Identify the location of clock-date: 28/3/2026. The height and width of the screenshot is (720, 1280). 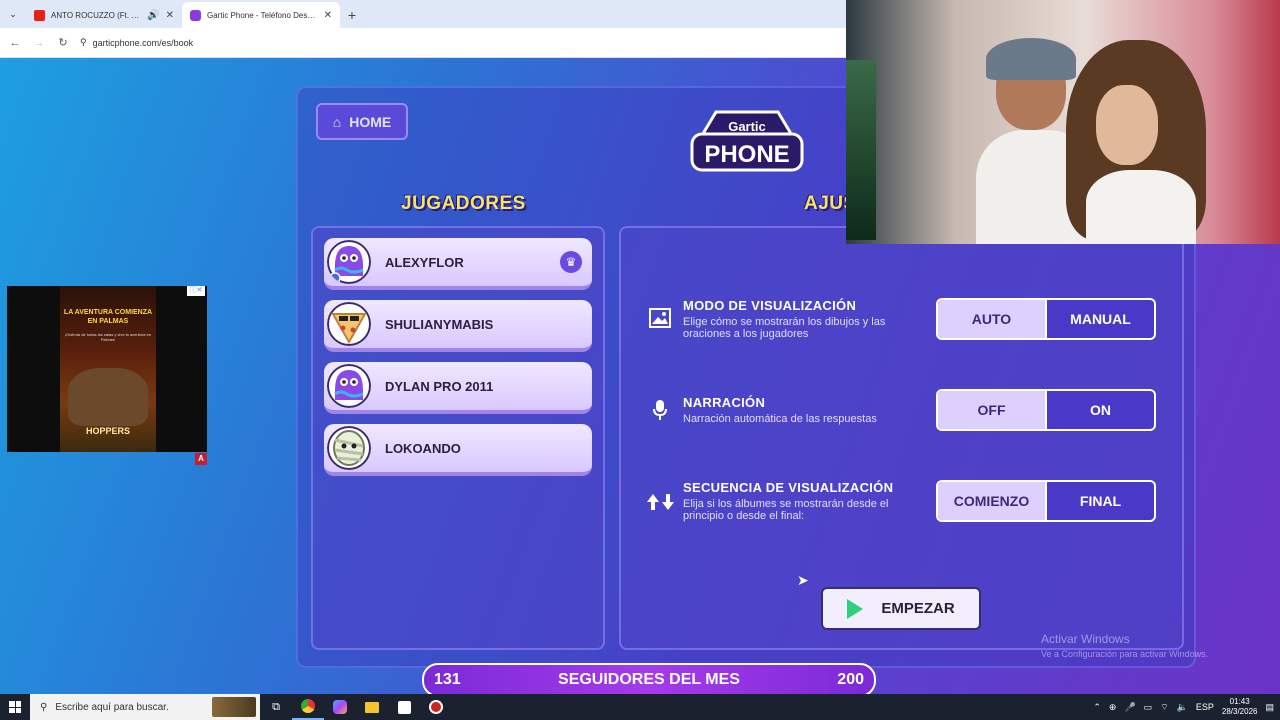
(1239, 711).